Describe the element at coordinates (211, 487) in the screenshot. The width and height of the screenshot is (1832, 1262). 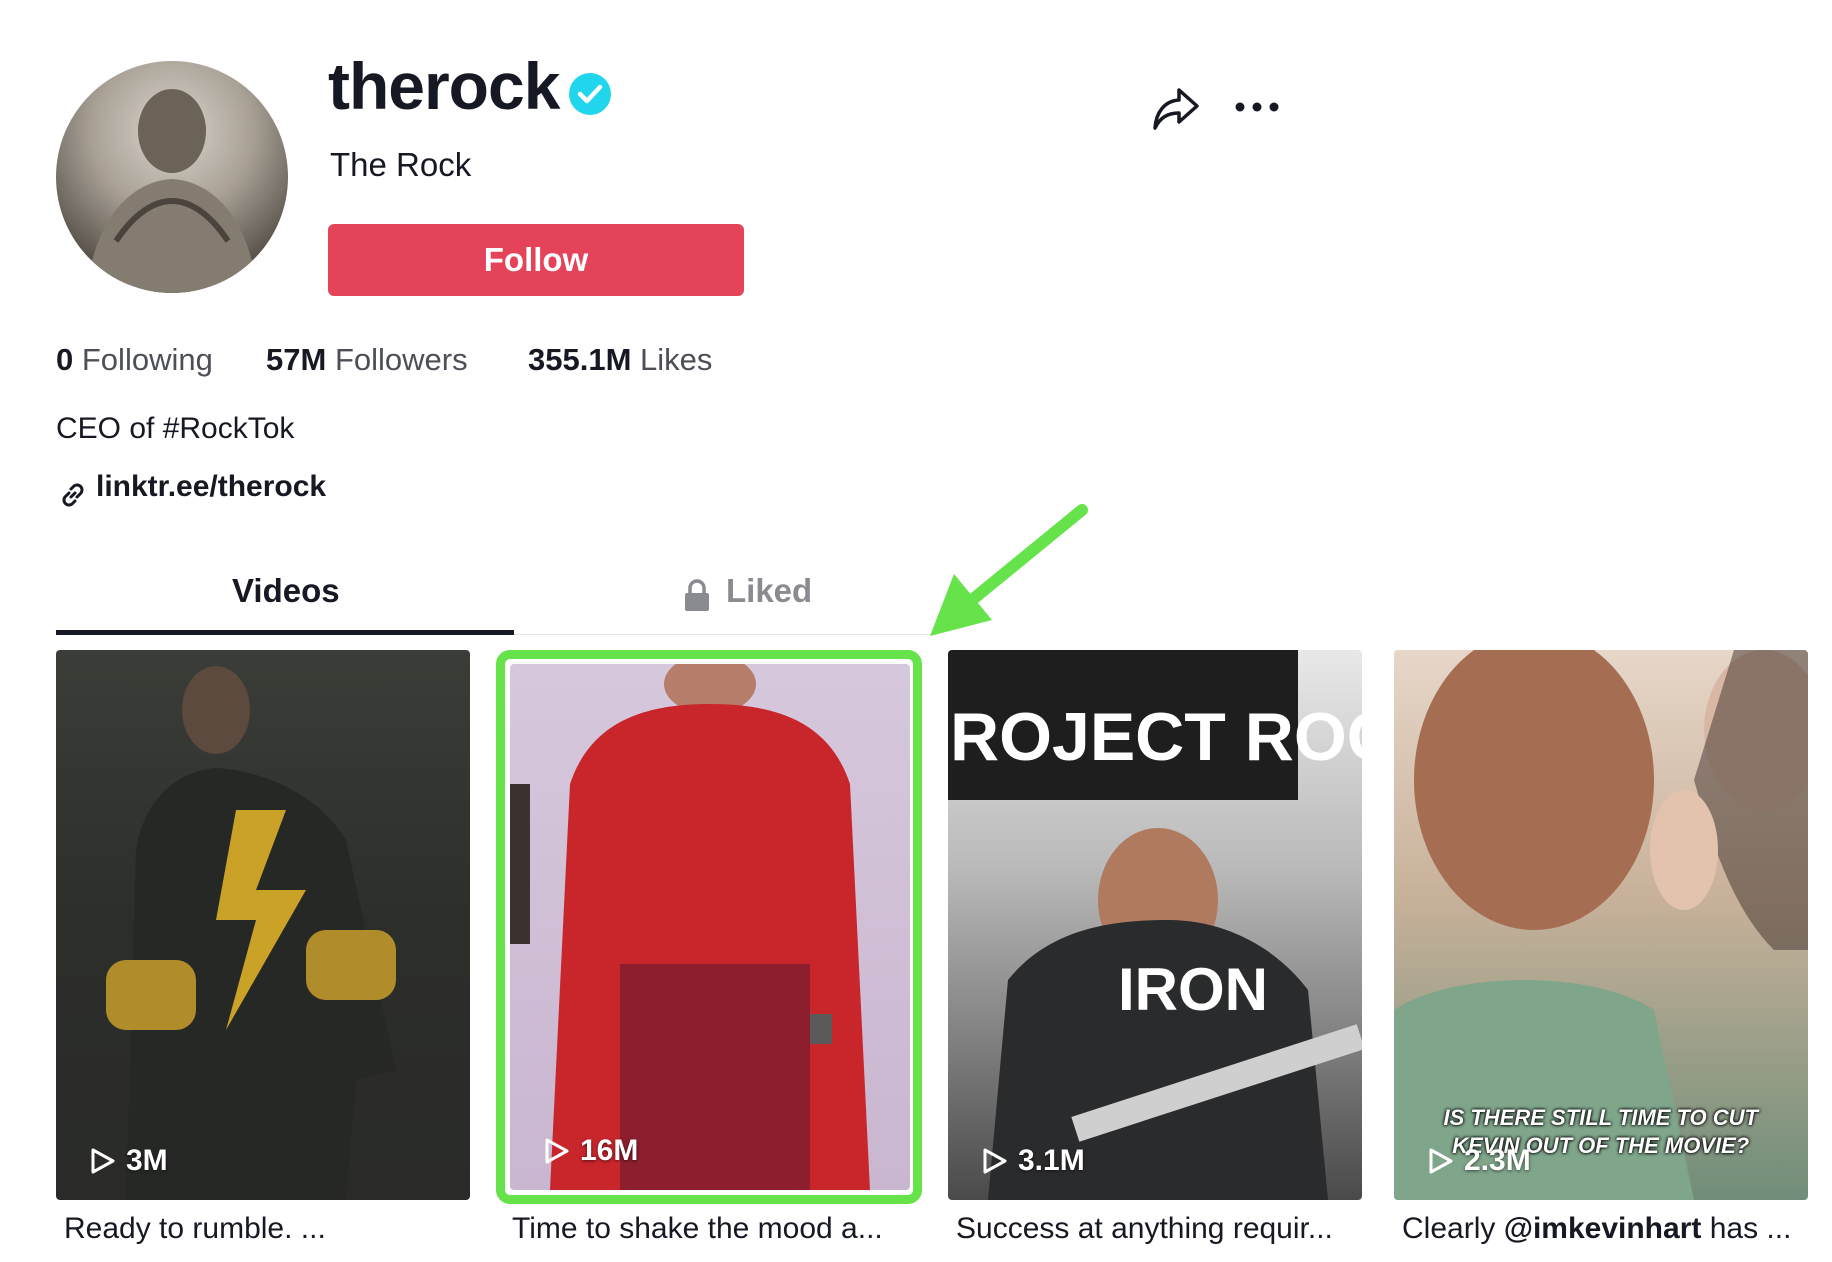
I see `profile-link: linktr.ee/therock` at that location.